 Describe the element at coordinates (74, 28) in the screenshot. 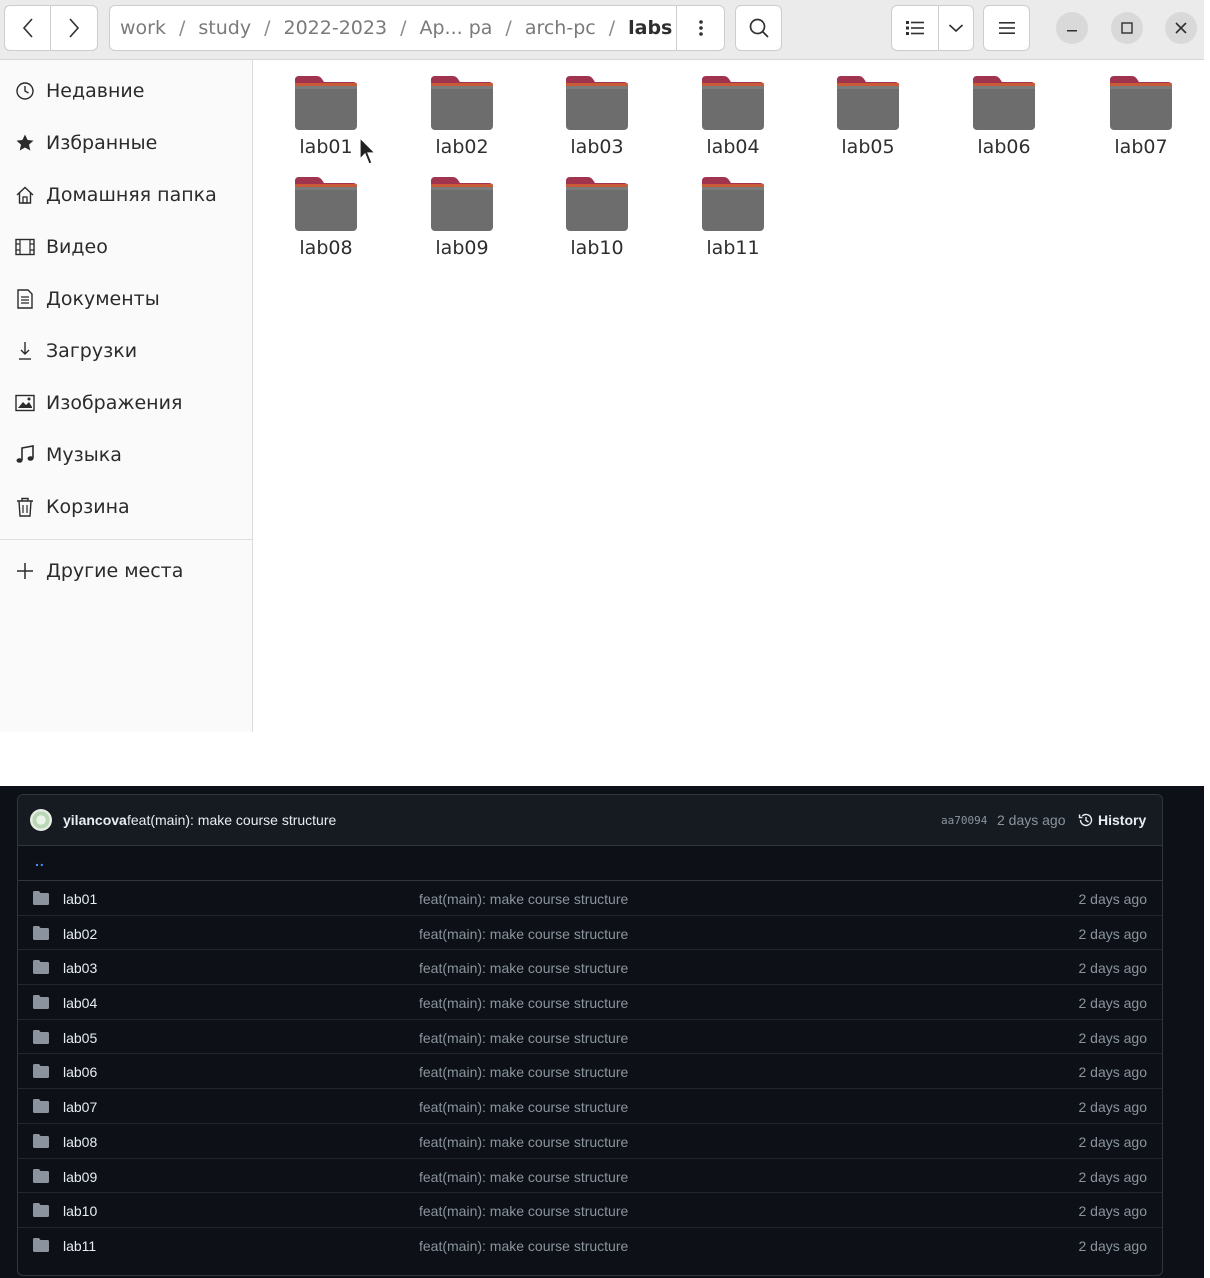

I see `forward-button` at that location.